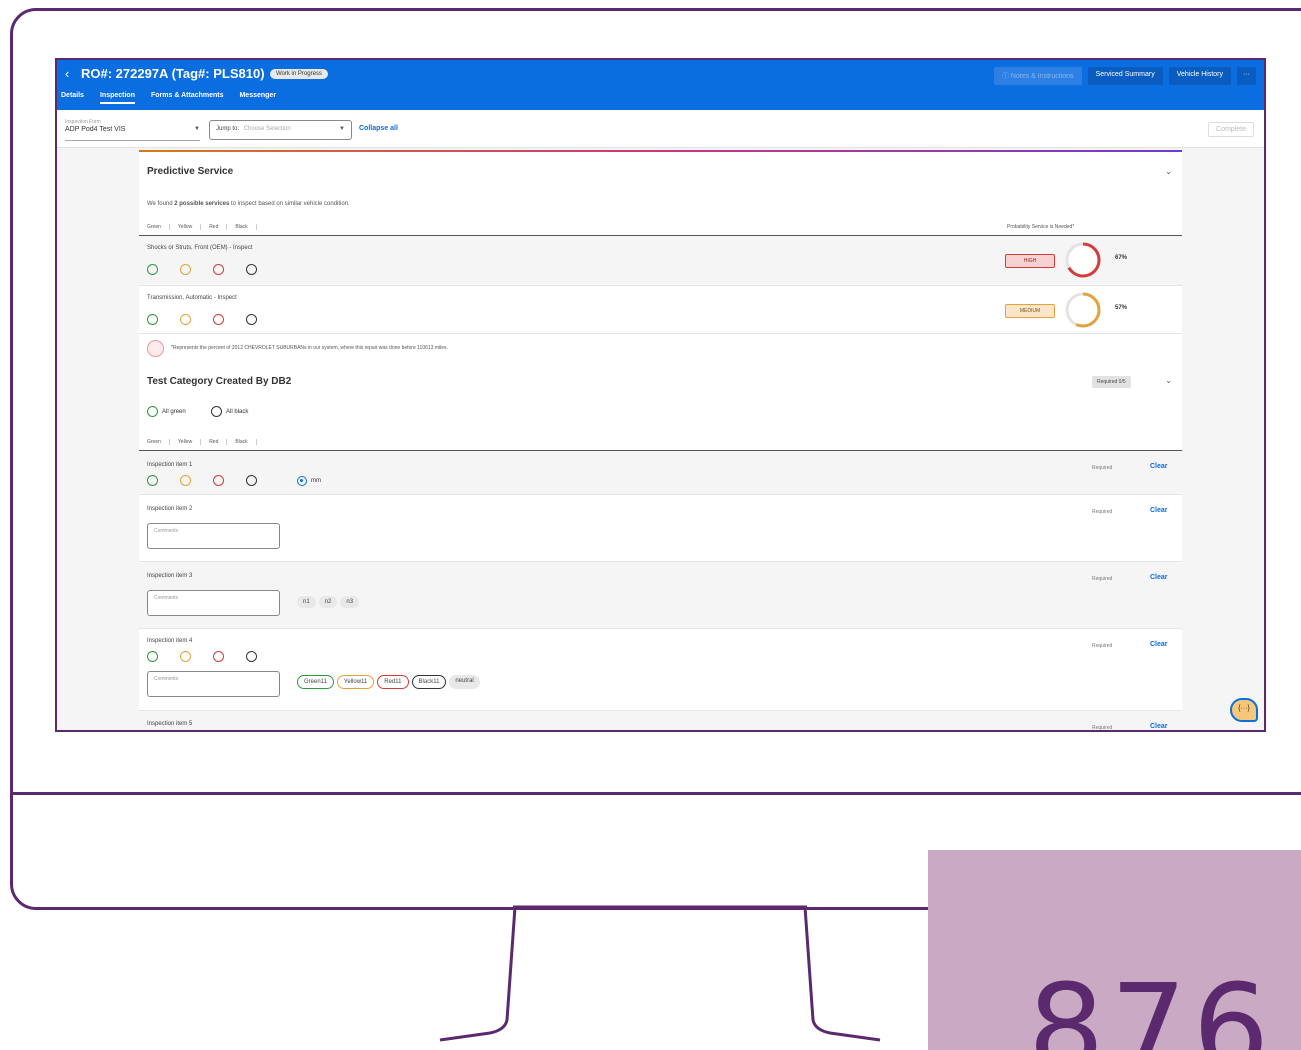  What do you see at coordinates (660, 473) in the screenshot?
I see `inspection-item-row: Inspection item 1 mm Required Clear` at bounding box center [660, 473].